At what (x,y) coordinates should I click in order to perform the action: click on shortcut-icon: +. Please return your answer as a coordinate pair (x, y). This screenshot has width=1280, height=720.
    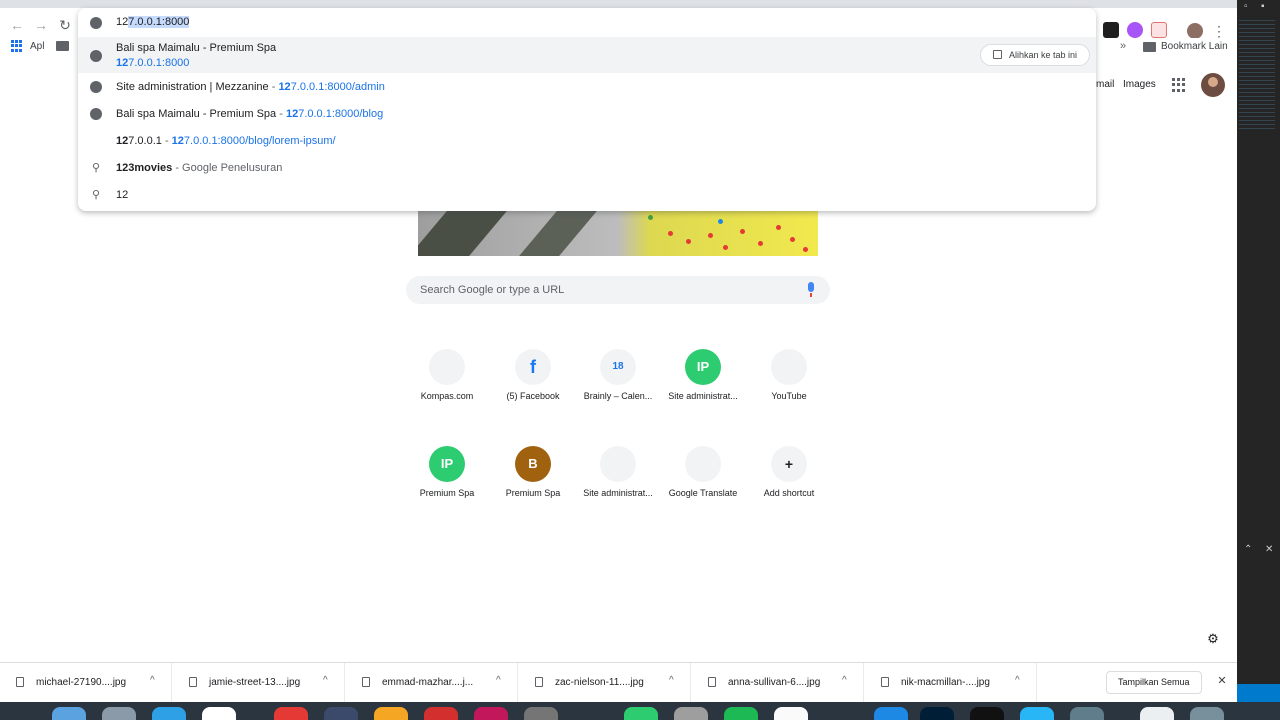
    Looking at the image, I should click on (789, 464).